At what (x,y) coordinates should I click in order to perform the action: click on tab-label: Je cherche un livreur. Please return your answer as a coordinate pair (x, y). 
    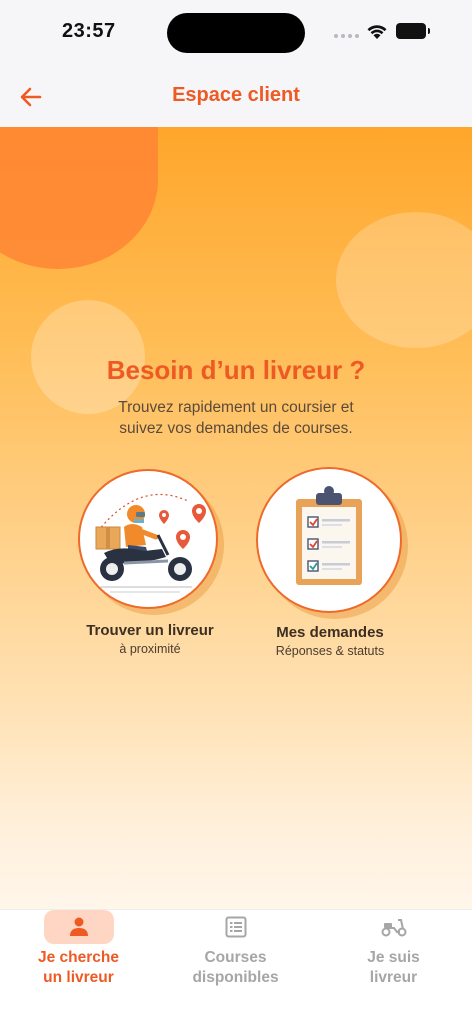
    Looking at the image, I should click on (78, 968).